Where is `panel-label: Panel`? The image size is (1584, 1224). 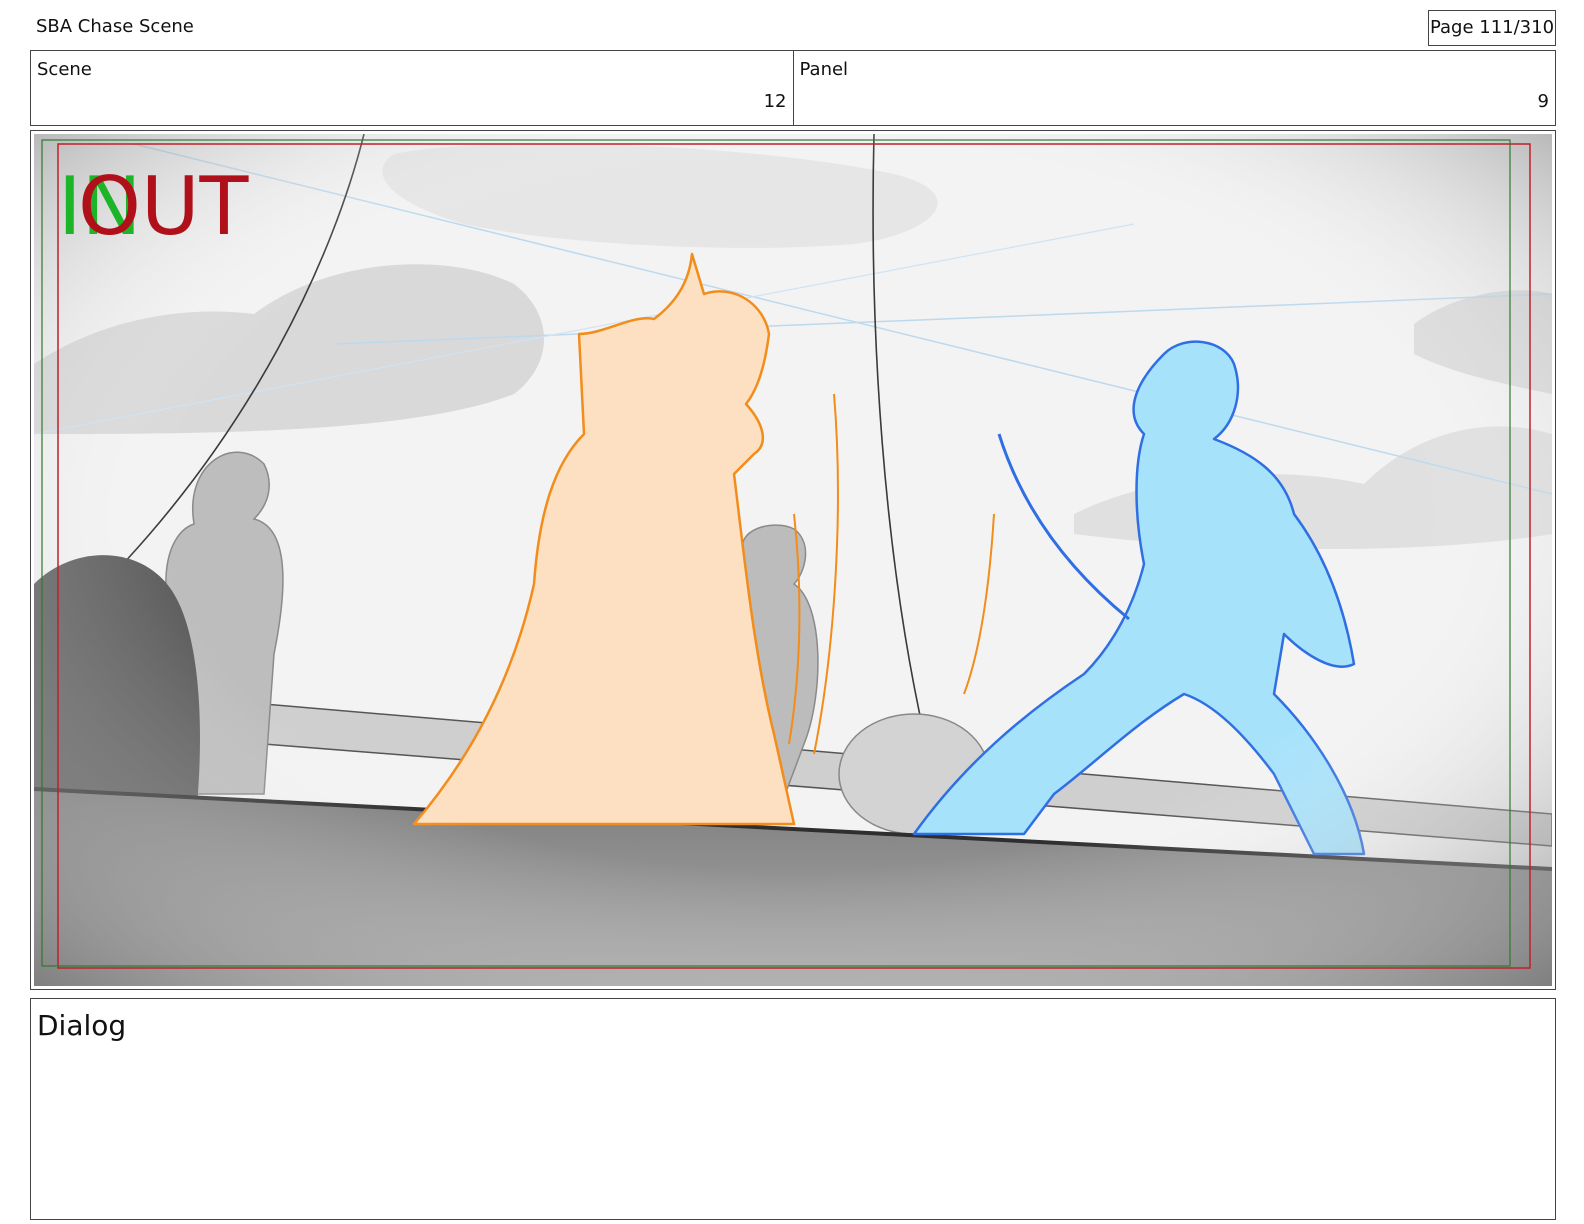
panel-label: Panel is located at coordinates (824, 69).